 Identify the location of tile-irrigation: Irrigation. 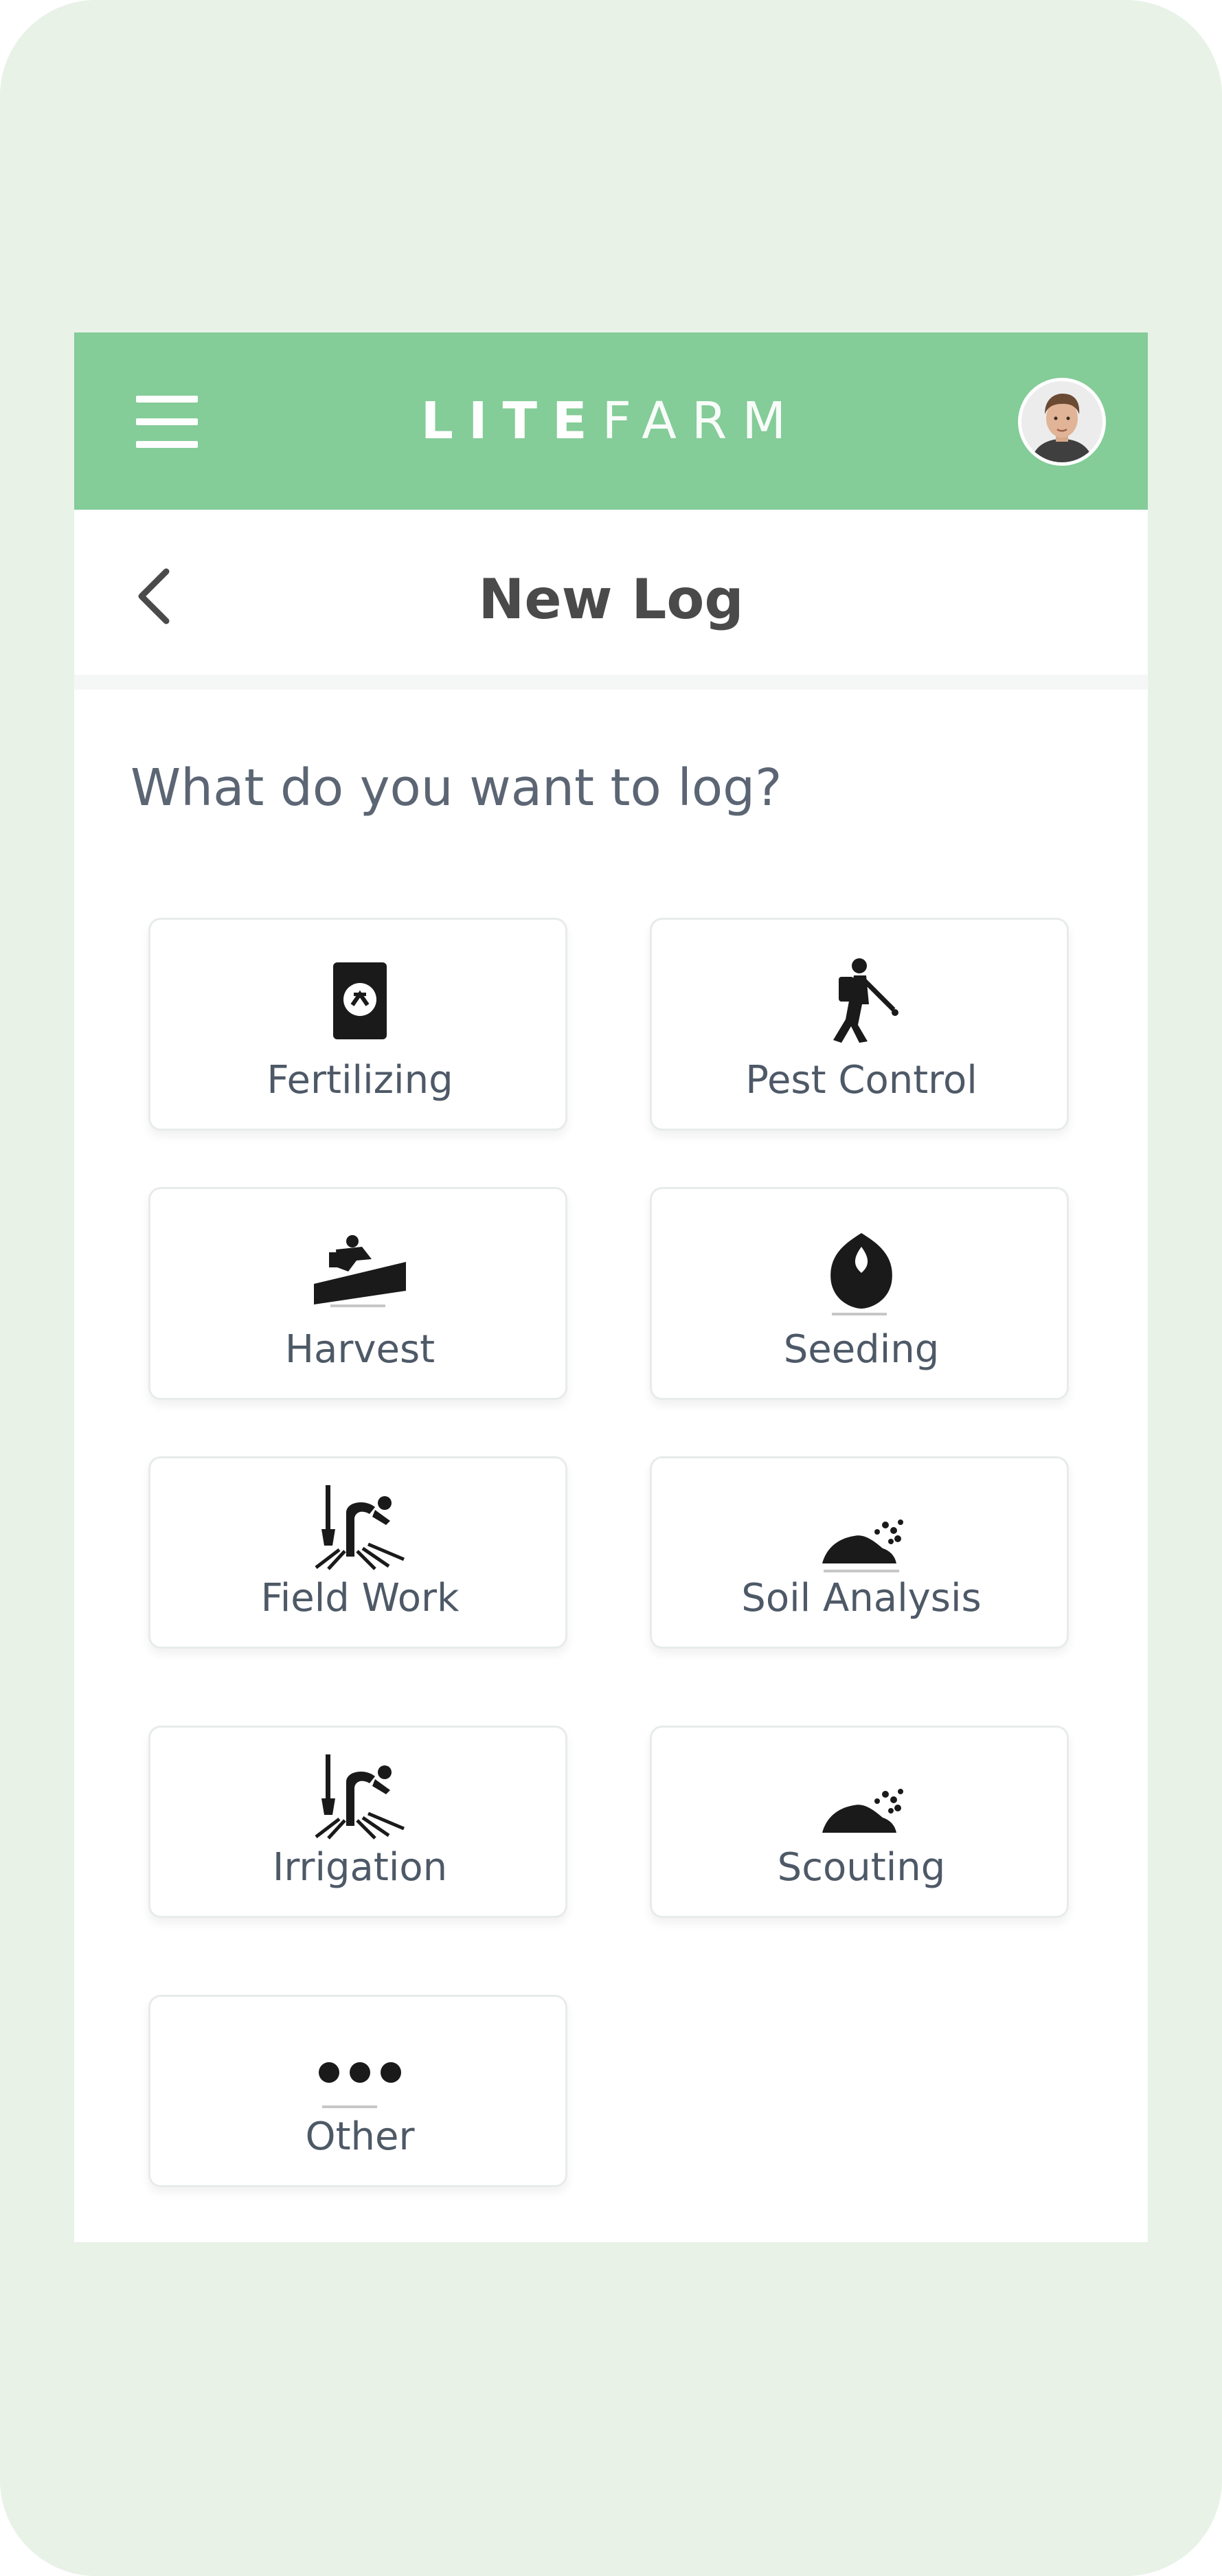
(357, 1822).